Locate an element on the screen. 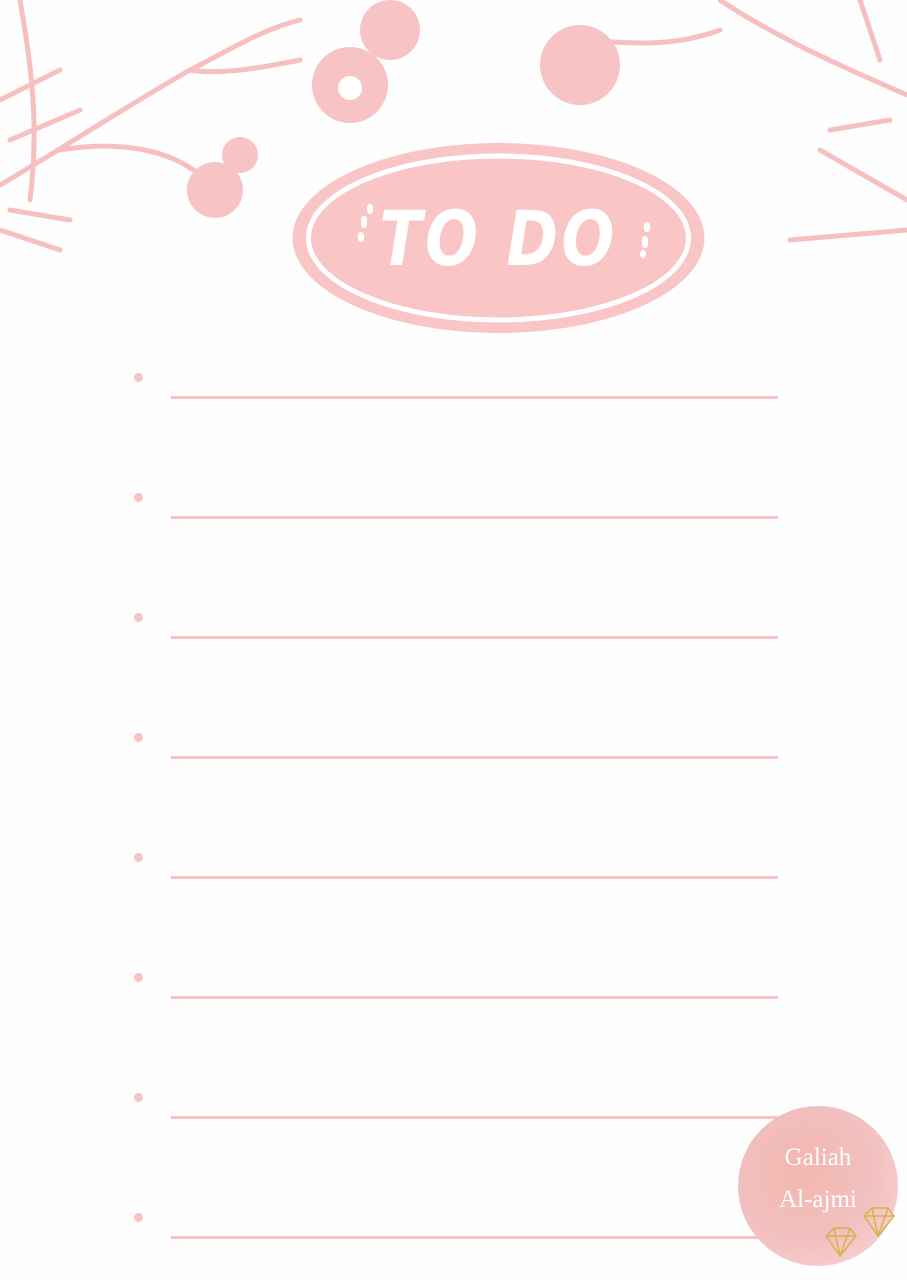  diamond-icon is located at coordinates (860, 1232).